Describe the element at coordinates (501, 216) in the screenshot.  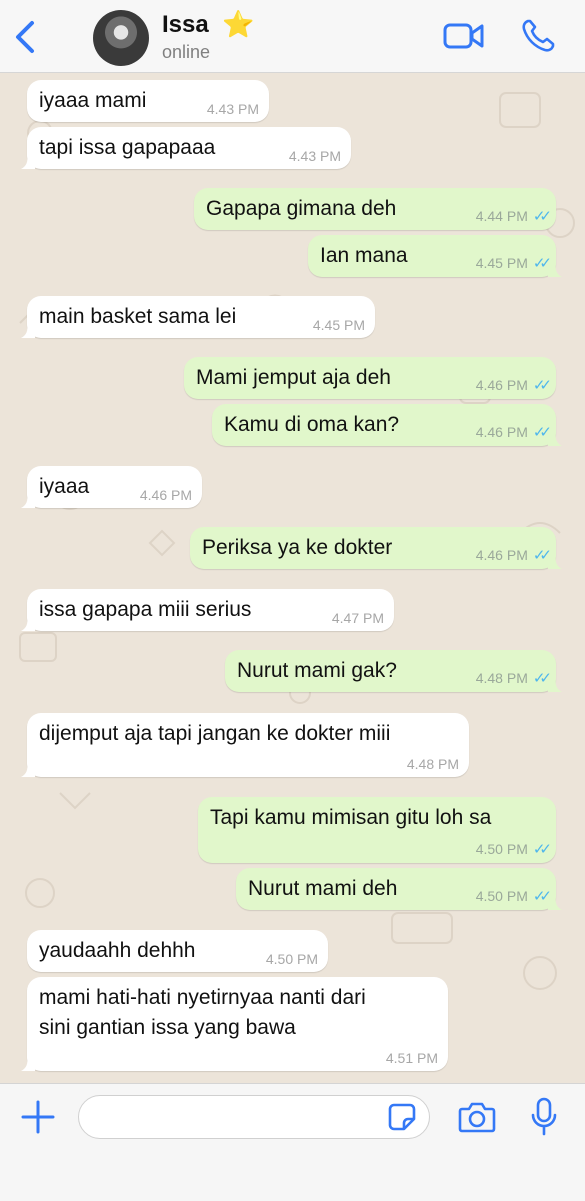
I see `message-time: 4.44 PM` at that location.